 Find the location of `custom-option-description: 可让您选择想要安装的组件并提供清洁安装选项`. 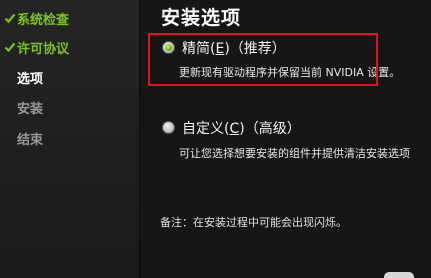

custom-option-description: 可让您选择想要安装的组件并提供清洁安装选项 is located at coordinates (294, 153).